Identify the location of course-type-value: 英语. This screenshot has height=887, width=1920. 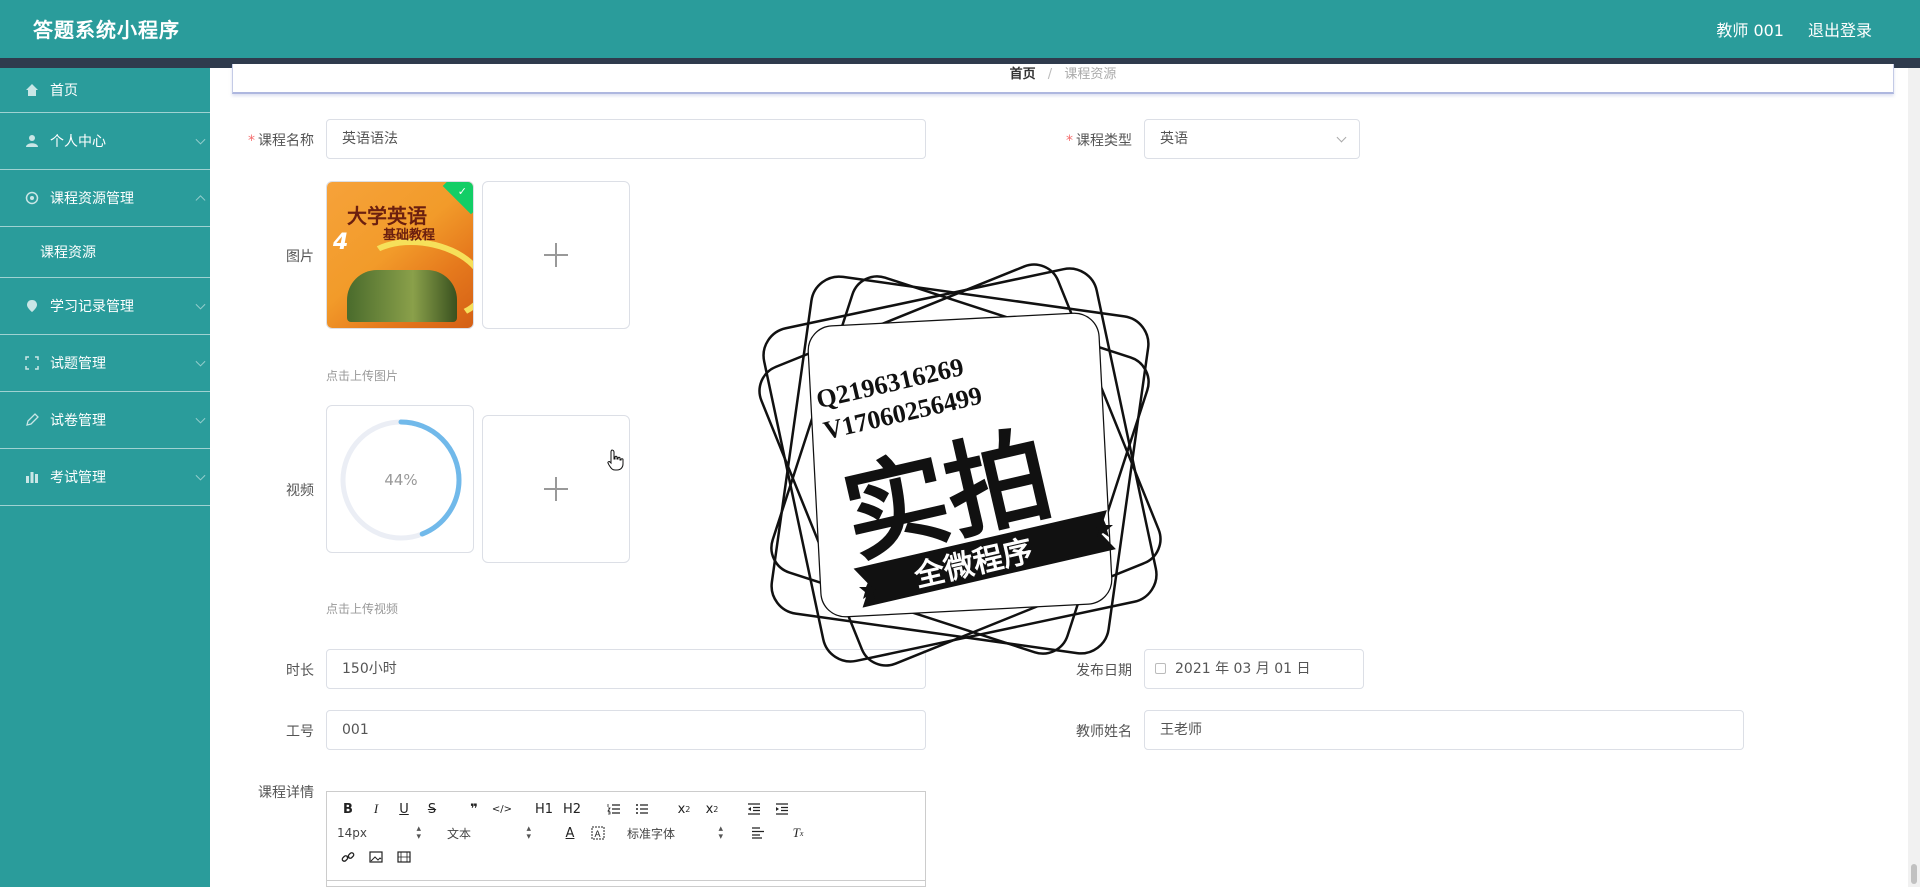
(1174, 139).